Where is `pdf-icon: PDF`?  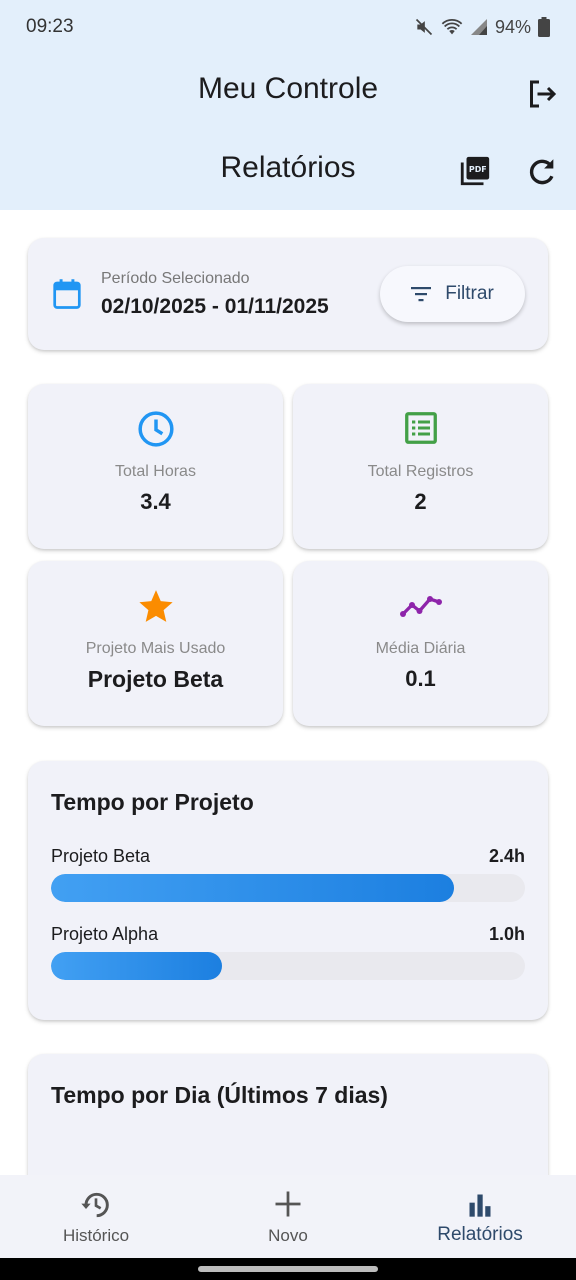
pdf-icon: PDF is located at coordinates (475, 171).